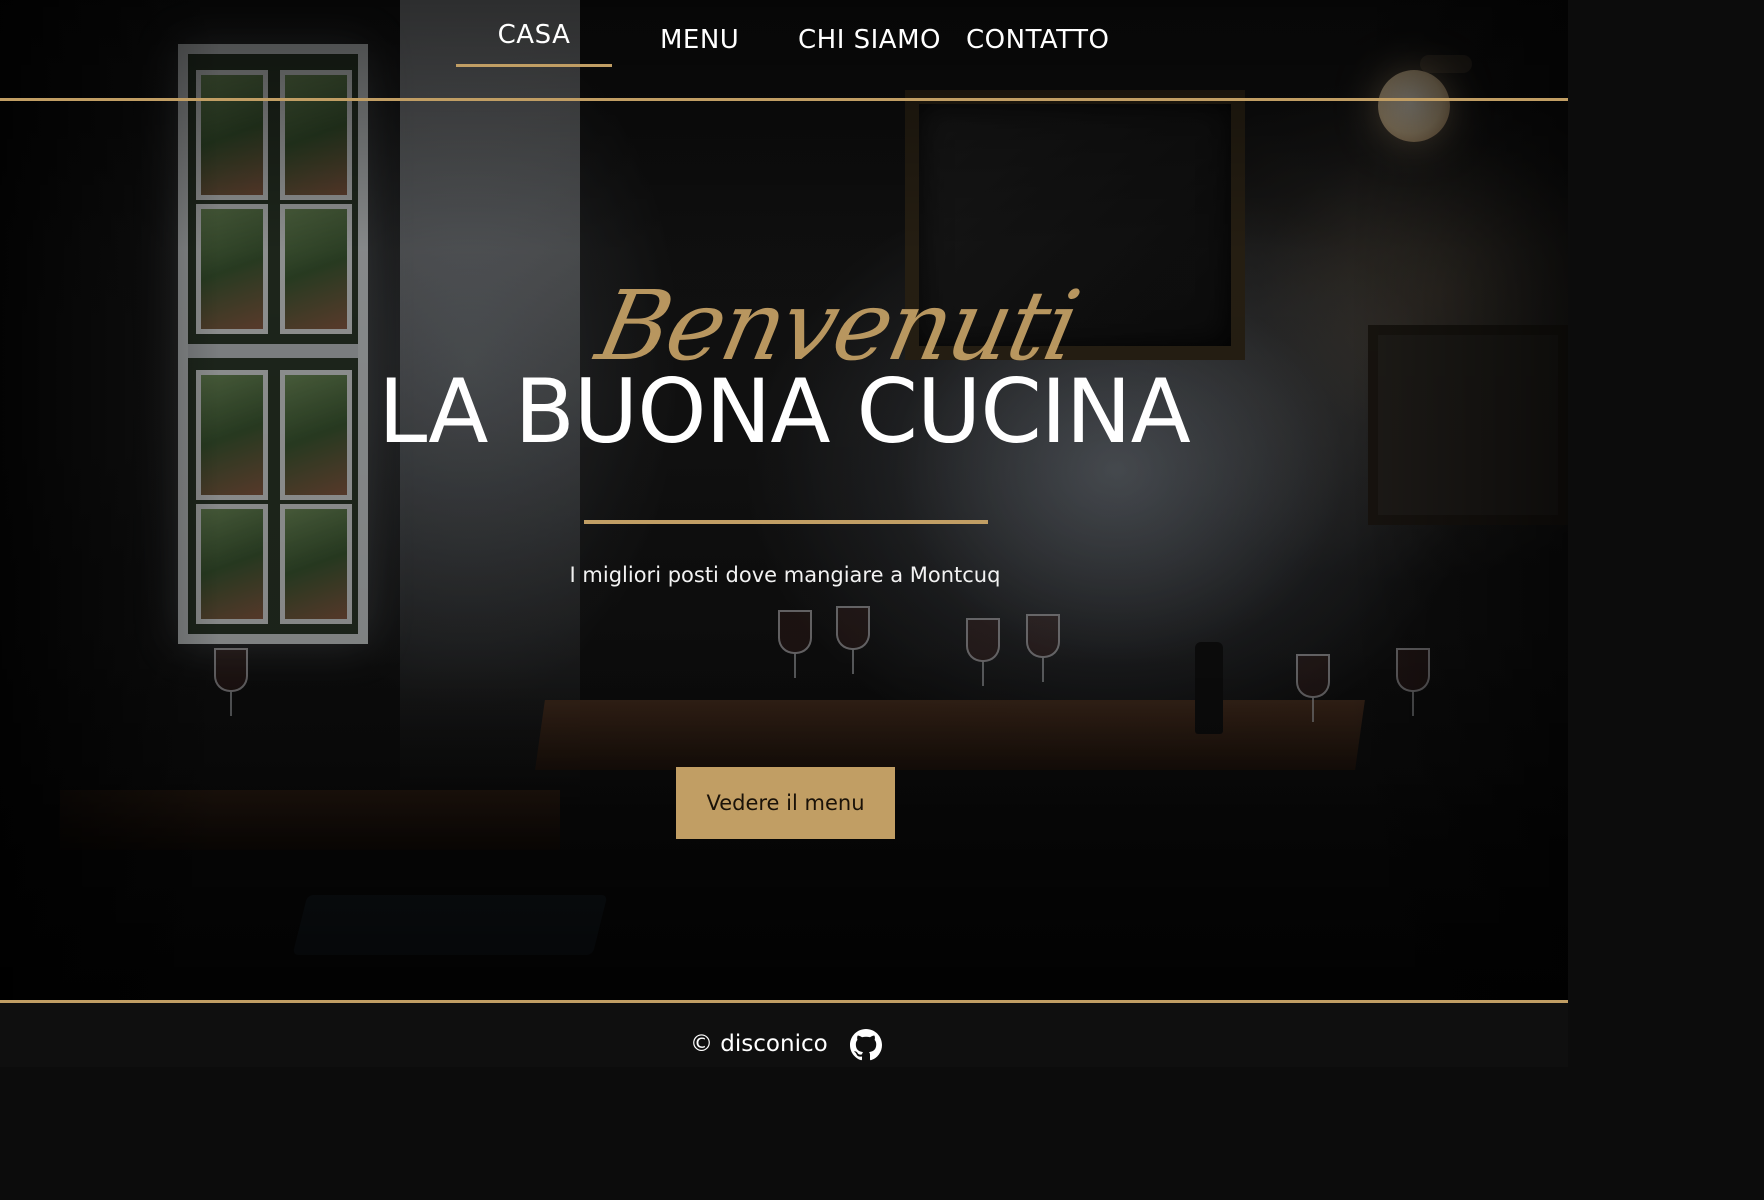 Image resolution: width=1764 pixels, height=1200 pixels. I want to click on main-nav: CASA MENU CHI SIAMO CONTATTO, so click(784, 50).